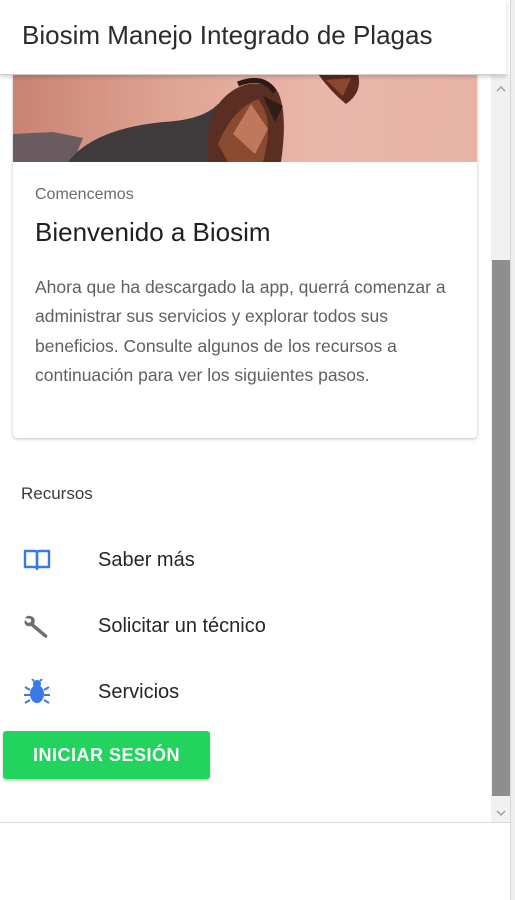 This screenshot has height=900, width=515. Describe the element at coordinates (139, 692) in the screenshot. I see `resource-item-label: Servicios` at that location.